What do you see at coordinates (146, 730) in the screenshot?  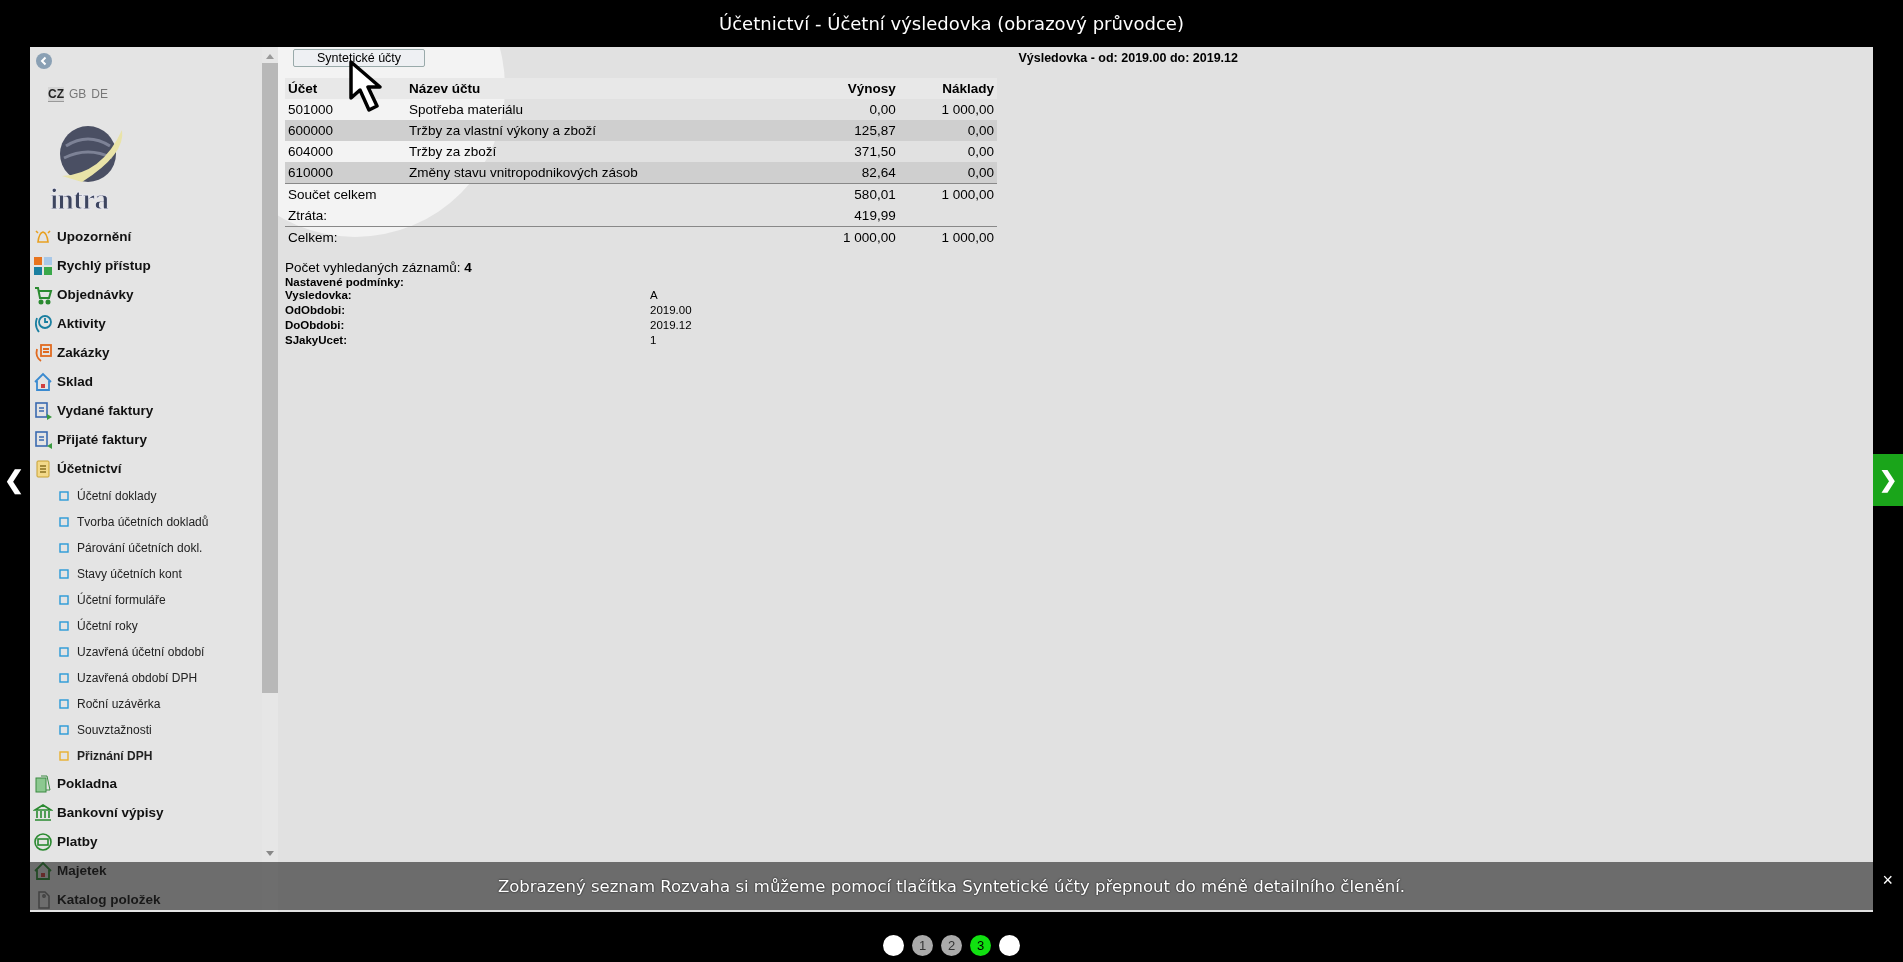 I see `submenu-item: Souvztažnosti` at bounding box center [146, 730].